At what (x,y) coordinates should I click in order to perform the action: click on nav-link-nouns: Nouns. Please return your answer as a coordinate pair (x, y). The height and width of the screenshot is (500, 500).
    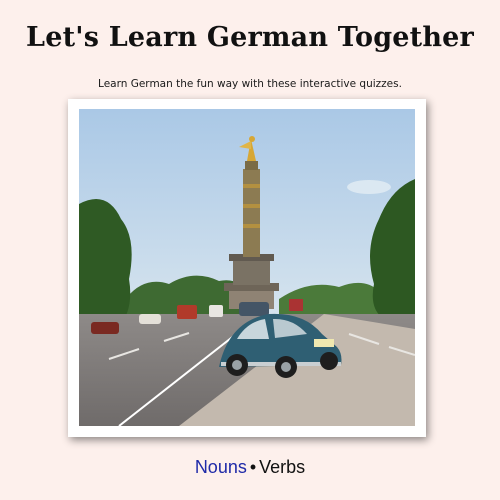
    Looking at the image, I should click on (221, 467).